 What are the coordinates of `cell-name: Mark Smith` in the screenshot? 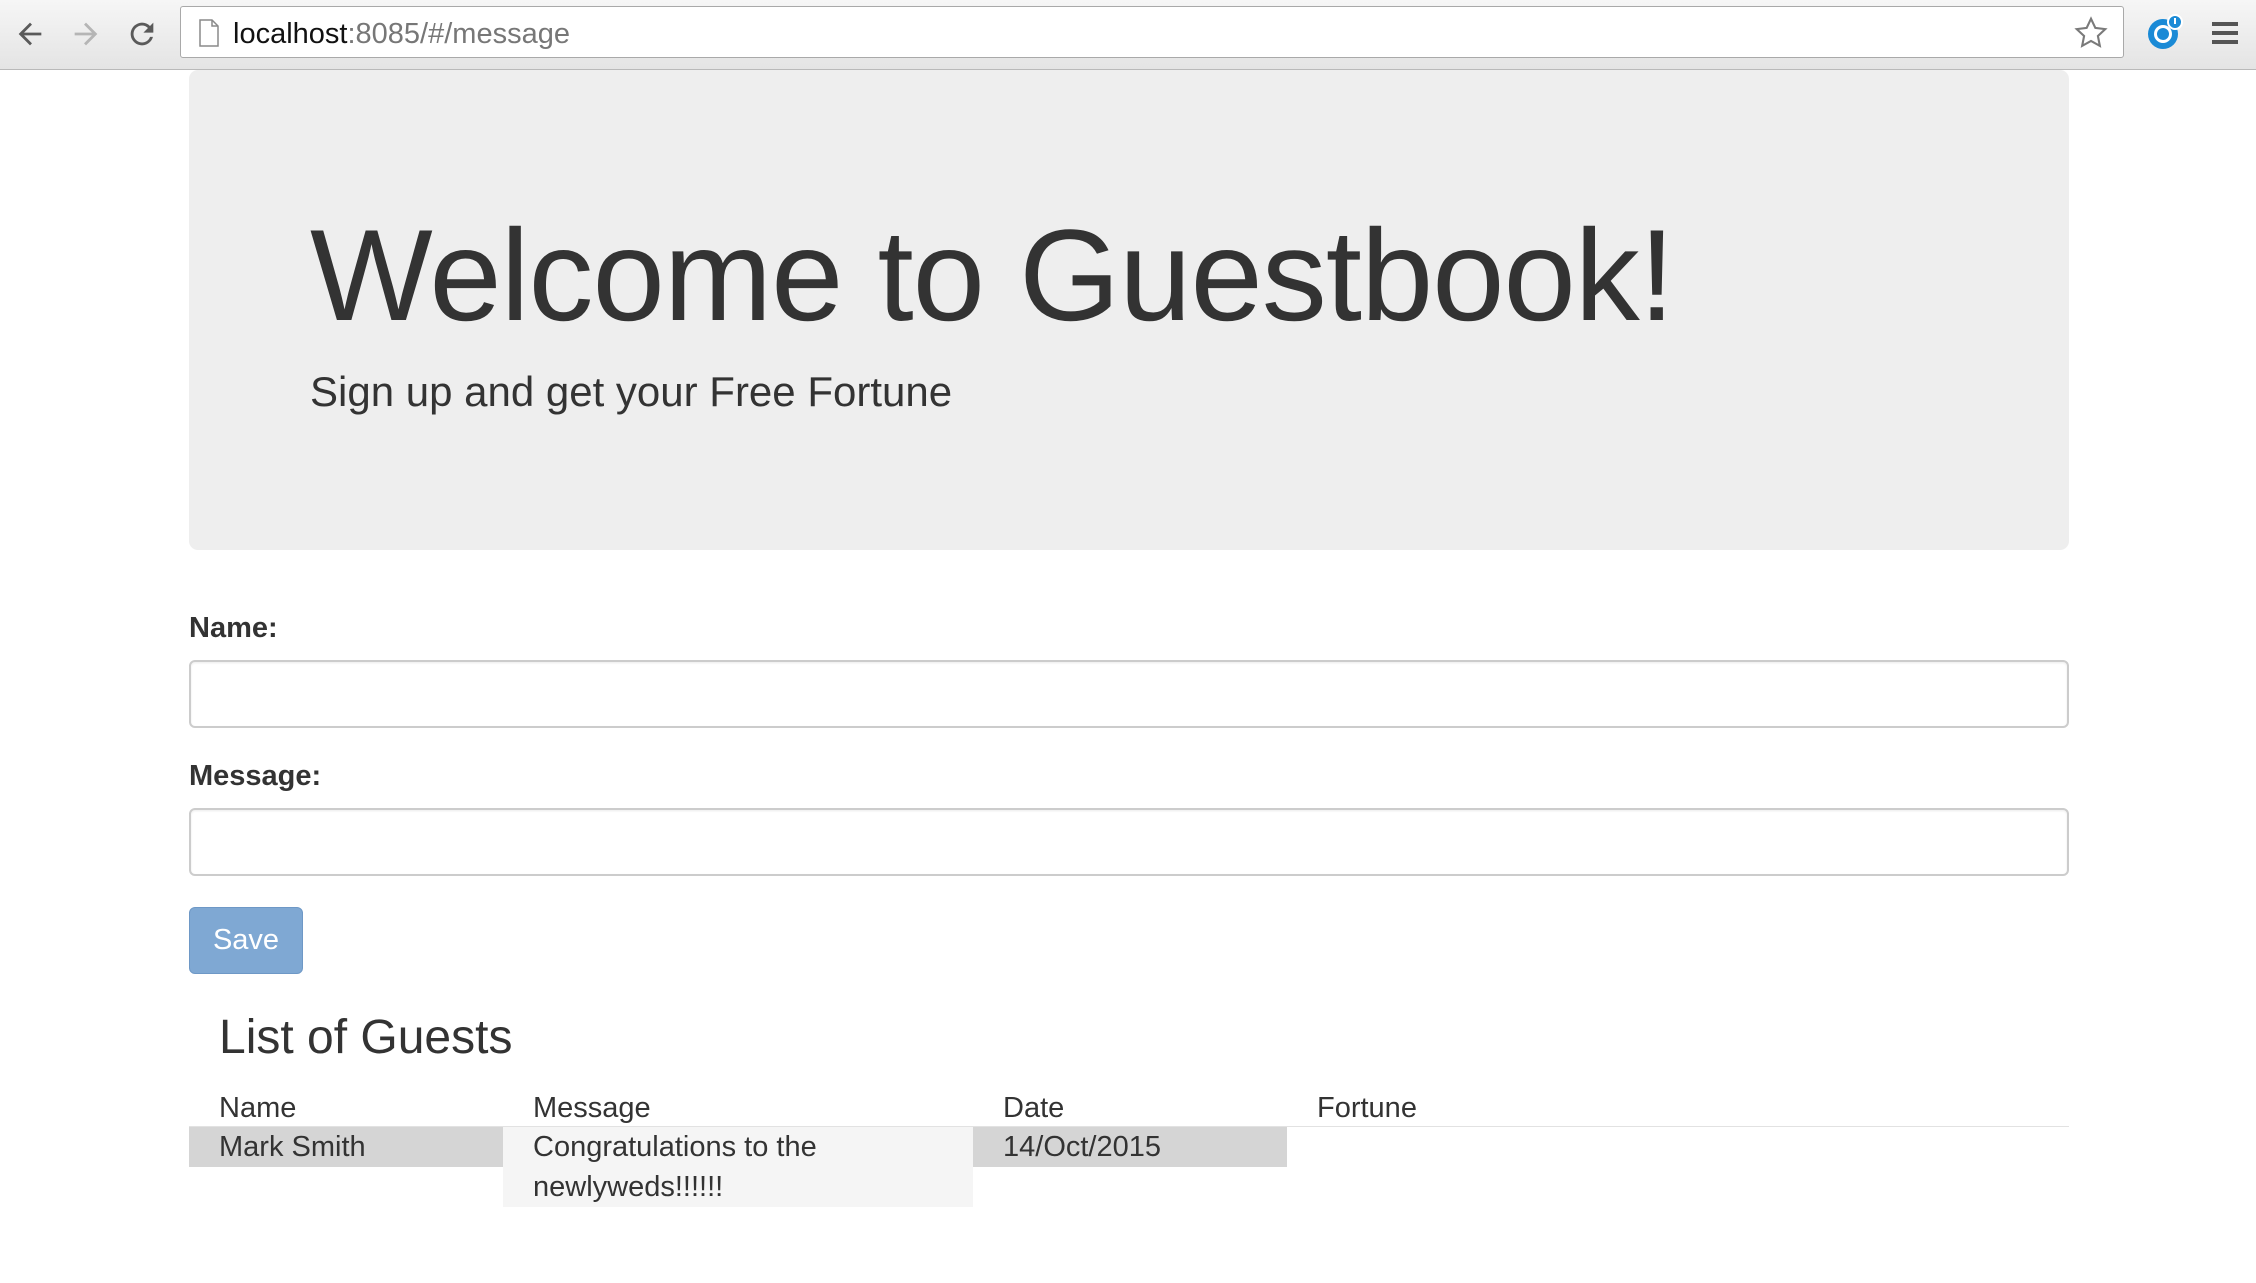 It's located at (346, 1147).